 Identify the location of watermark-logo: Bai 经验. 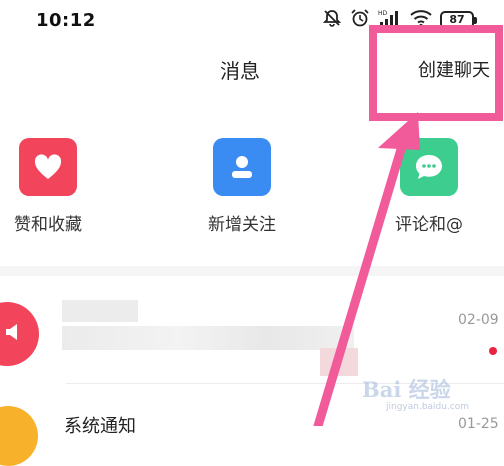
(406, 389).